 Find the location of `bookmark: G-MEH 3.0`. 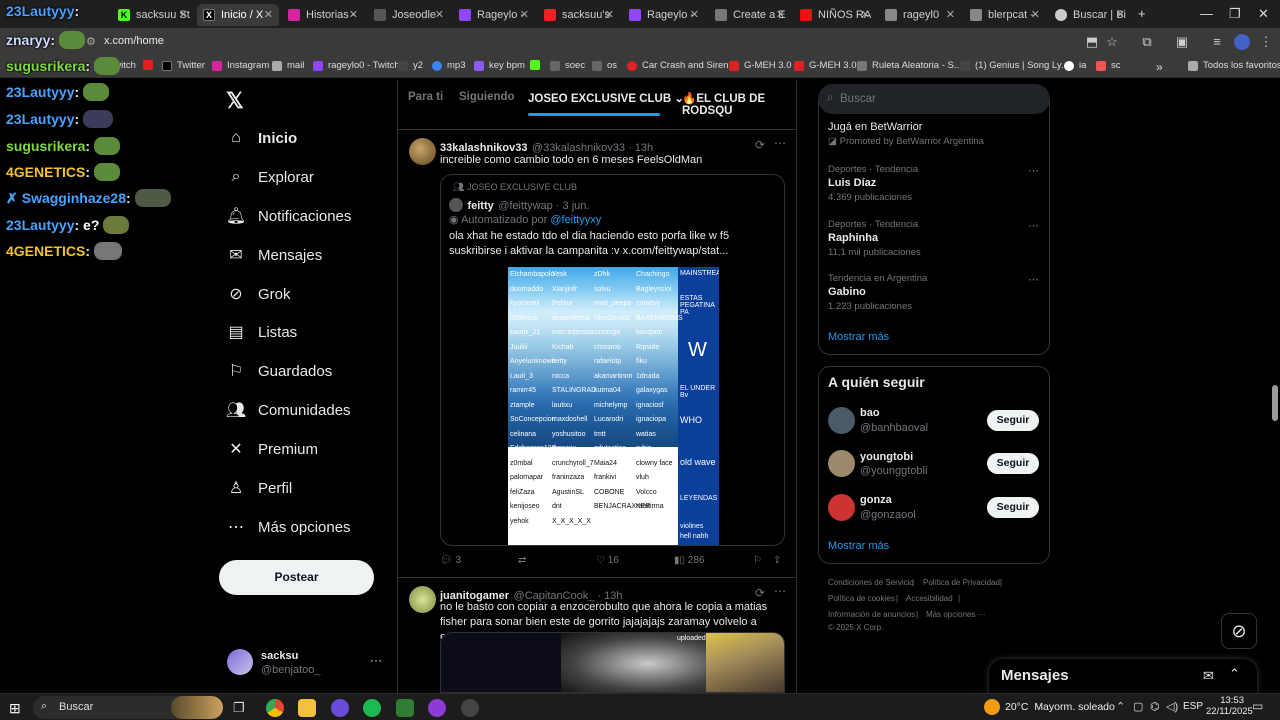

bookmark: G-MEH 3.0 is located at coordinates (825, 65).